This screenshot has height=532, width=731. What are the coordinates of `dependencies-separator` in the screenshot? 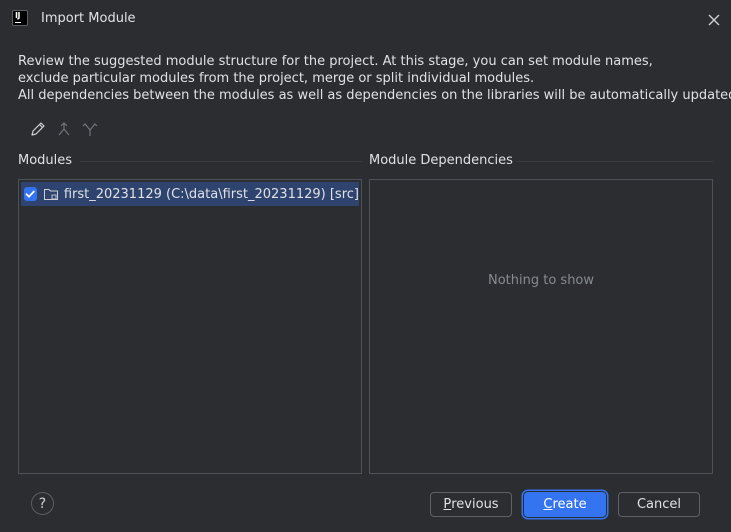 It's located at (614, 161).